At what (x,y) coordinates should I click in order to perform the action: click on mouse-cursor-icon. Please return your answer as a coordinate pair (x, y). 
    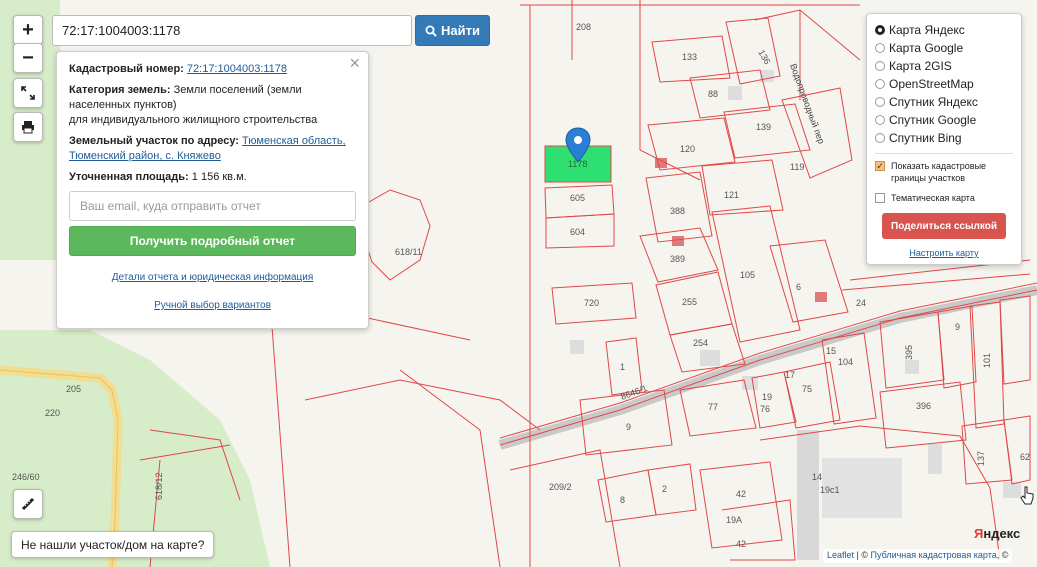
    Looking at the image, I should click on (1027, 495).